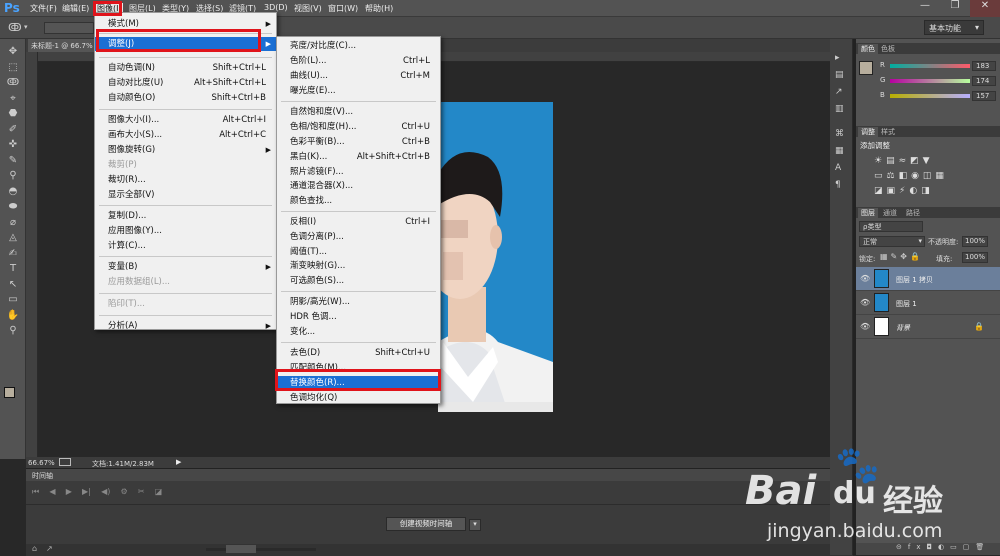 This screenshot has width=1000, height=556. I want to click on panel-icon-1: ▤, so click(839, 75).